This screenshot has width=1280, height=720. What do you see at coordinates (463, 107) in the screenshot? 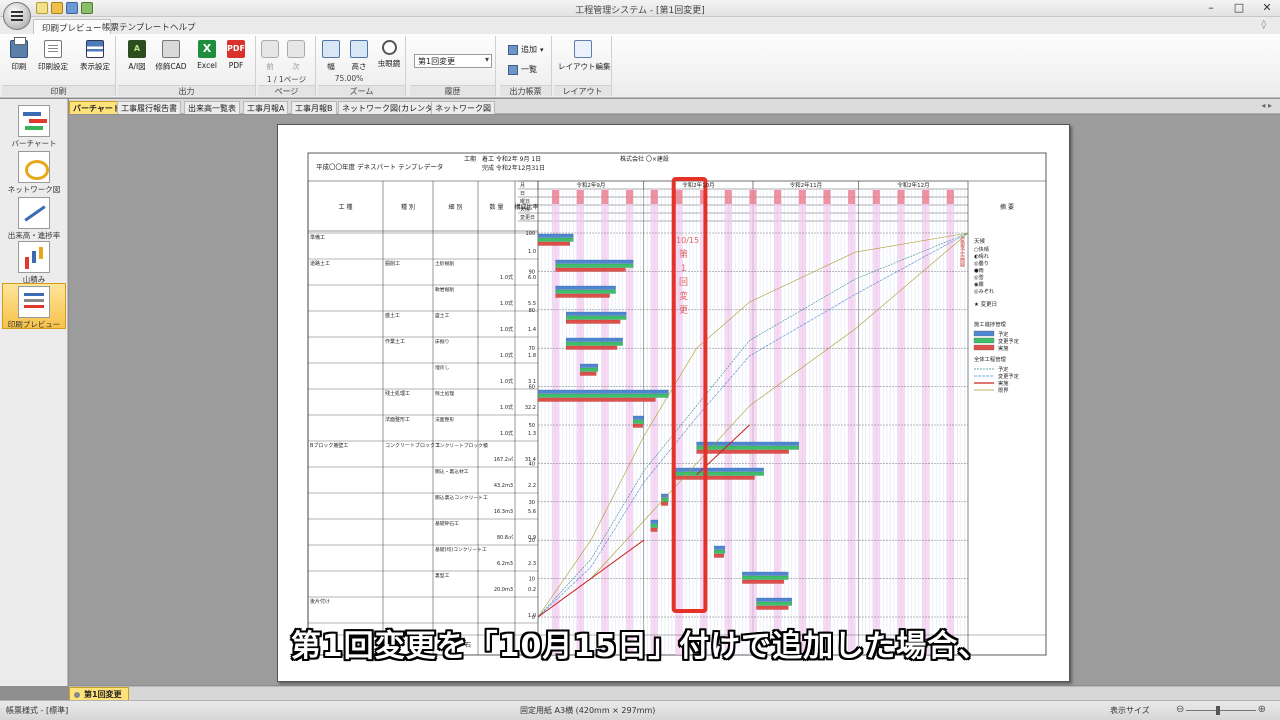
I see `doc-tab-network: ネットワーク図` at bounding box center [463, 107].